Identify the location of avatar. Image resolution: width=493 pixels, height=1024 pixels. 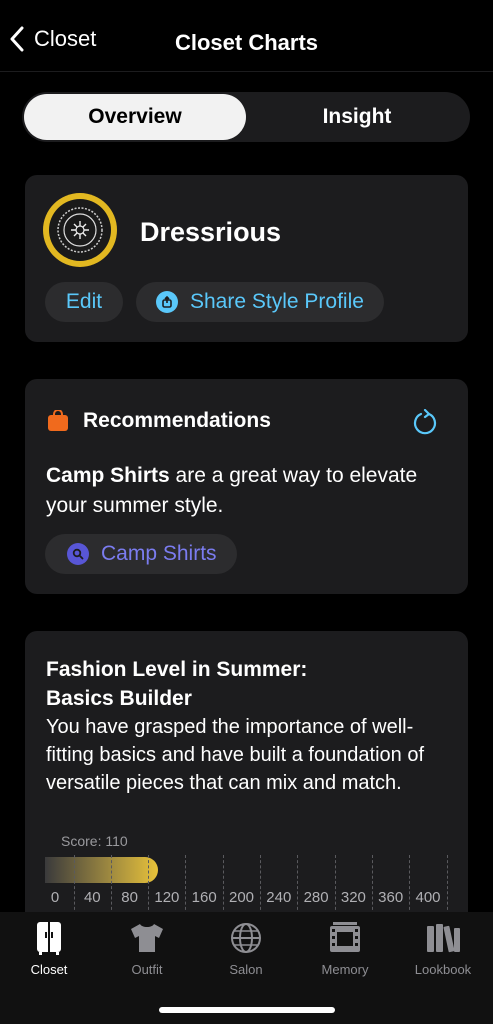
(80, 230).